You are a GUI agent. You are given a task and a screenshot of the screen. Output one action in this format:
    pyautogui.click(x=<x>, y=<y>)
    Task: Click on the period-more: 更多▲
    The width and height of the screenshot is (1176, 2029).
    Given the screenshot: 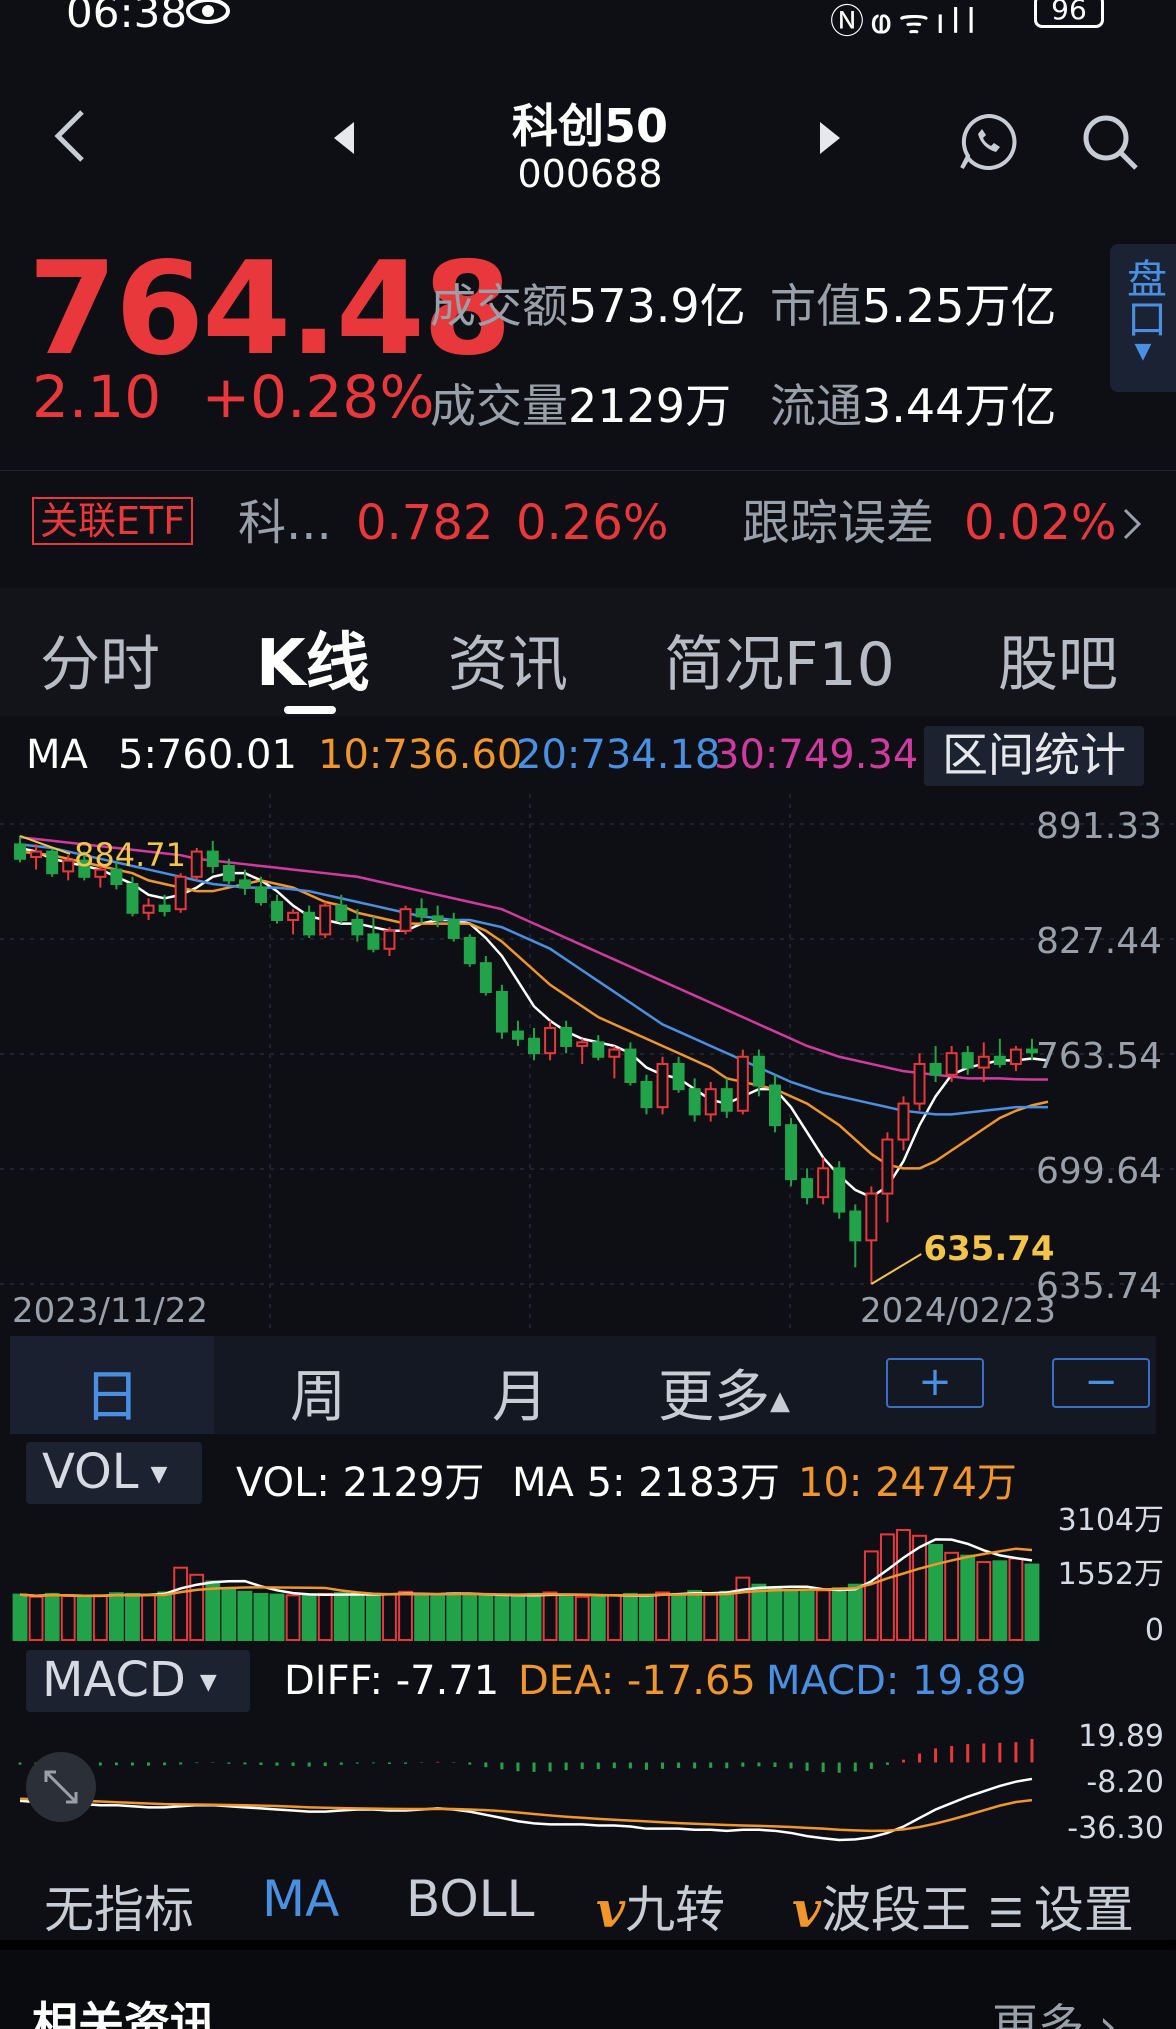 What is the action you would take?
    pyautogui.click(x=724, y=1392)
    